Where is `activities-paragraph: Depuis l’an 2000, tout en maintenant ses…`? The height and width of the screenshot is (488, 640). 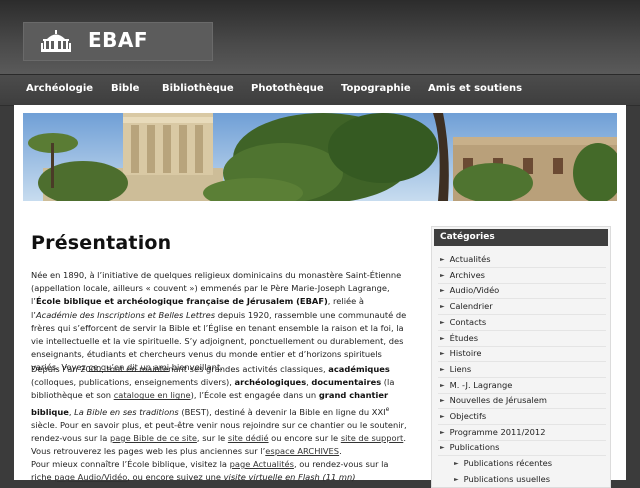 activities-paragraph: Depuis l’an 2000, tout en maintenant ses… is located at coordinates (220, 410).